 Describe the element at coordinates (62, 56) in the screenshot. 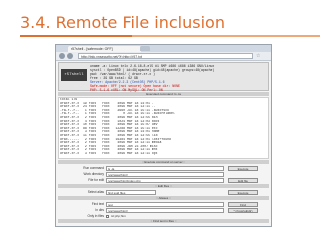

I see `back-icon` at that location.